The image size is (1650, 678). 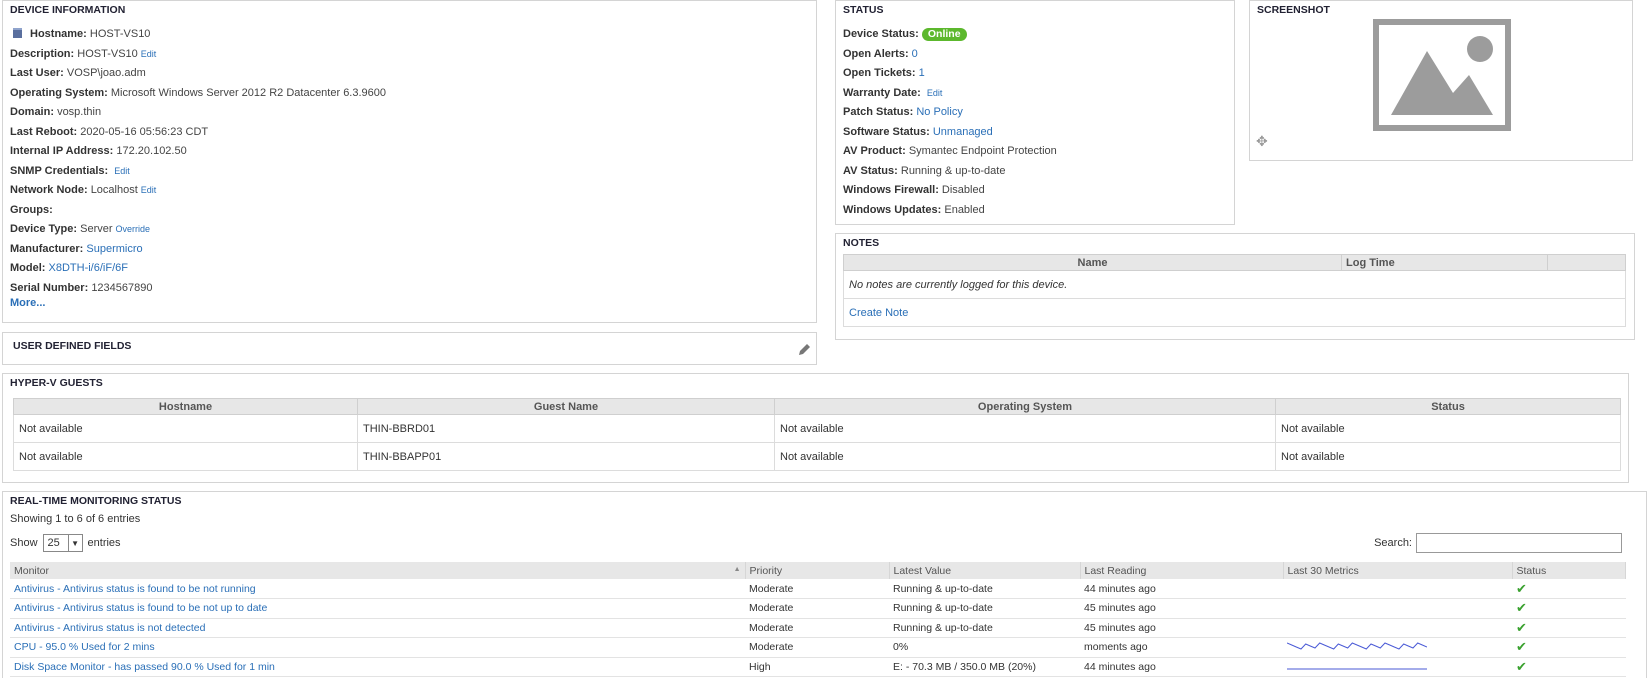 What do you see at coordinates (963, 190) in the screenshot?
I see `status-field-value: Disabled` at bounding box center [963, 190].